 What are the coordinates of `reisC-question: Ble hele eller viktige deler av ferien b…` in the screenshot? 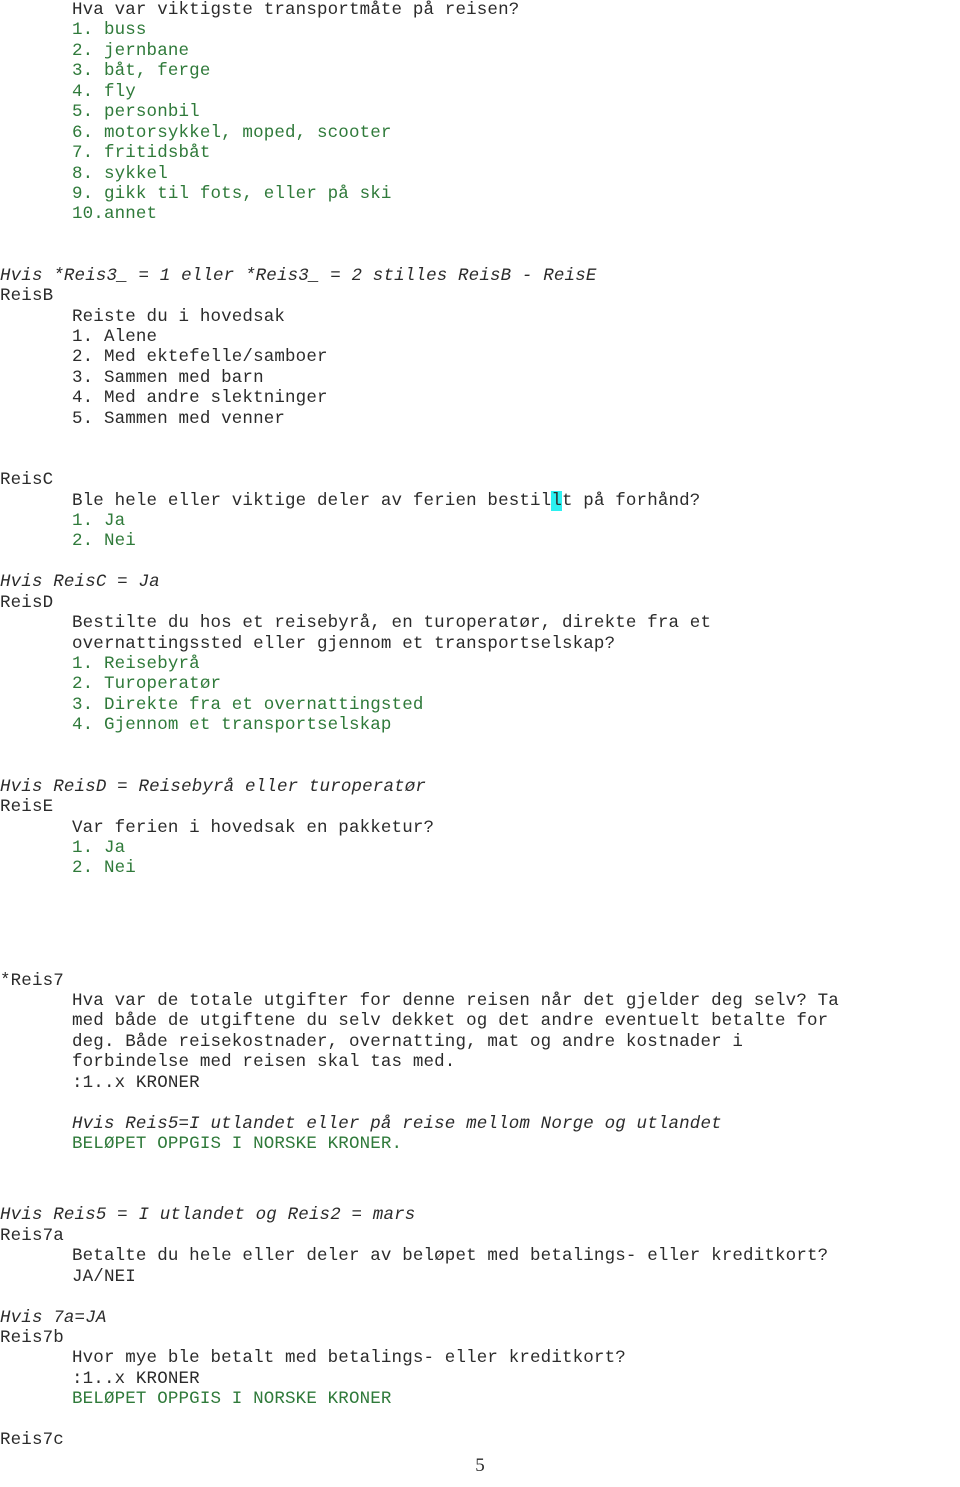 It's located at (480, 500).